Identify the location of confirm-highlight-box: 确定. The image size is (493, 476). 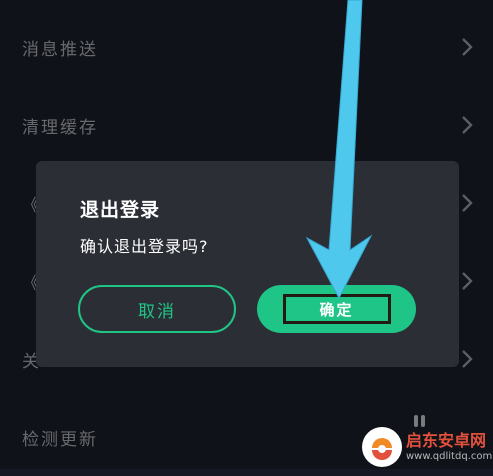
(336, 309).